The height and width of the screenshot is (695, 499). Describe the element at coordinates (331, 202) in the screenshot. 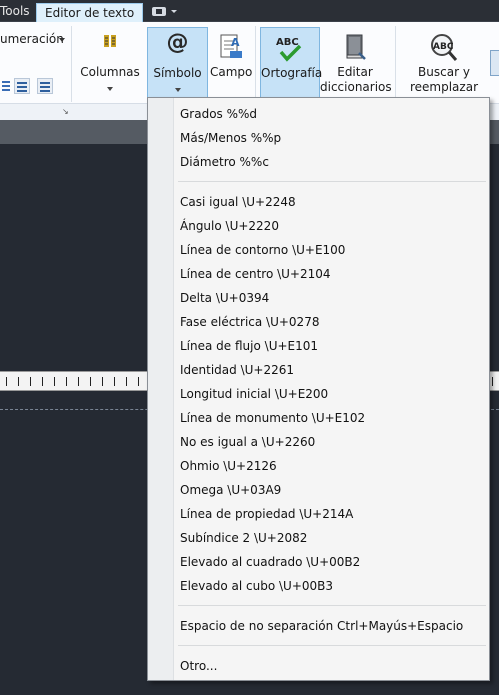

I see `symbol-menu-item: Casi igual \U+2248` at that location.